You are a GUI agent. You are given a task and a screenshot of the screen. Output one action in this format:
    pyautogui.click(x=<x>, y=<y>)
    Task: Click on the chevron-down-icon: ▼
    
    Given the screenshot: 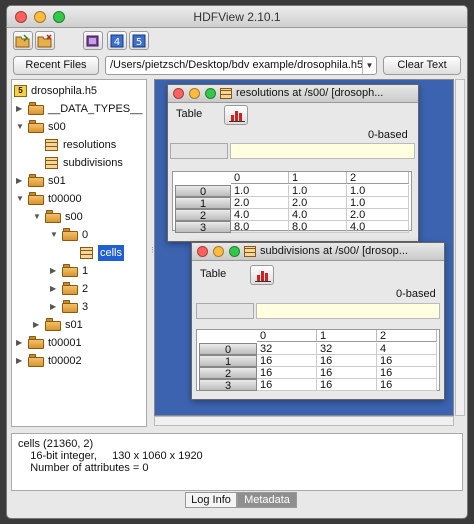 What is the action you would take?
    pyautogui.click(x=369, y=65)
    